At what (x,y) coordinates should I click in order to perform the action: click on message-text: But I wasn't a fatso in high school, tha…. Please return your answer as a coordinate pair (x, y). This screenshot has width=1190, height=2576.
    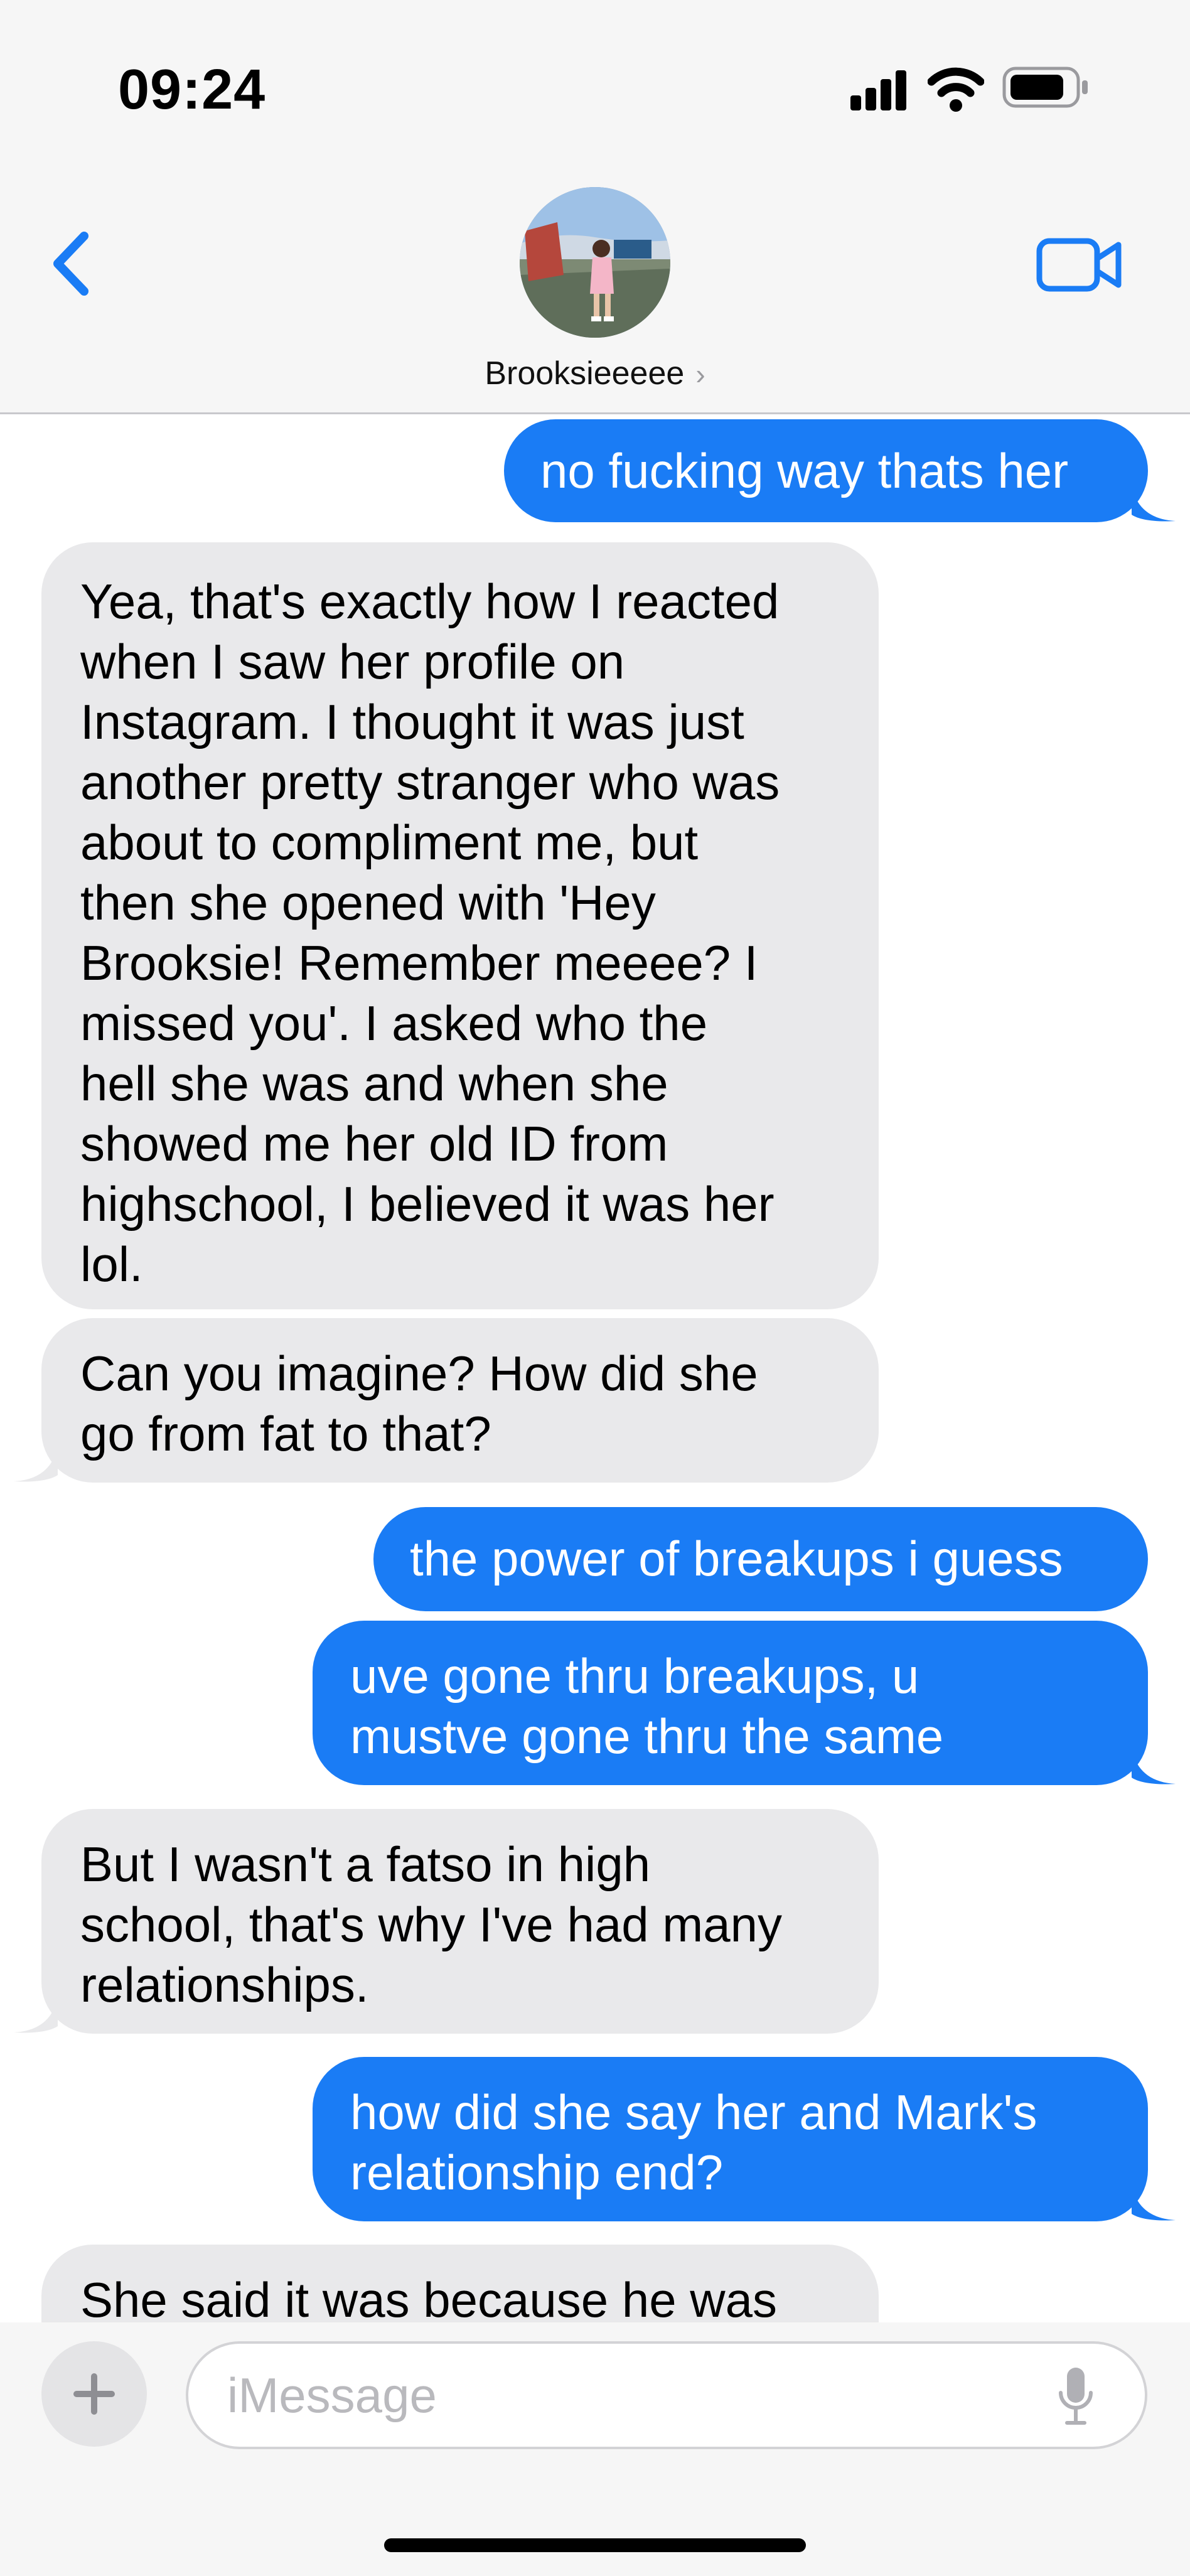
    Looking at the image, I should click on (431, 1924).